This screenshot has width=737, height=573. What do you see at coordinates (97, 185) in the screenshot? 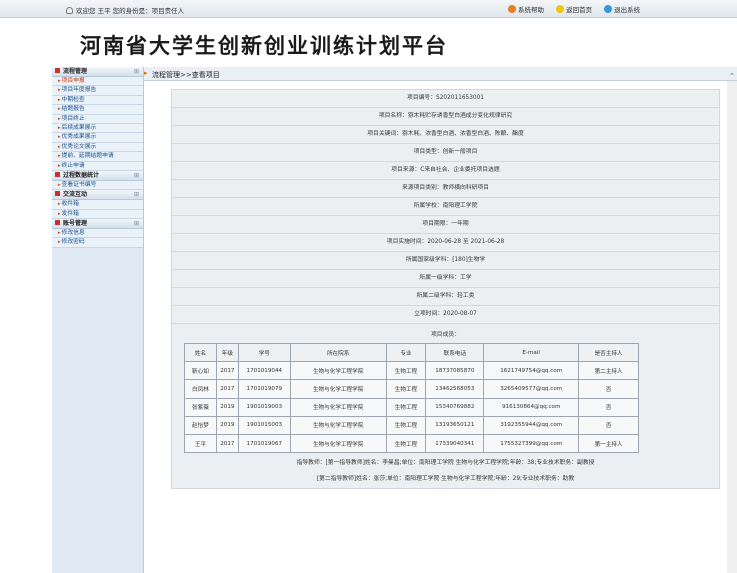
I see `sidebar-item-certificate: ▸查看证书编号` at bounding box center [97, 185].